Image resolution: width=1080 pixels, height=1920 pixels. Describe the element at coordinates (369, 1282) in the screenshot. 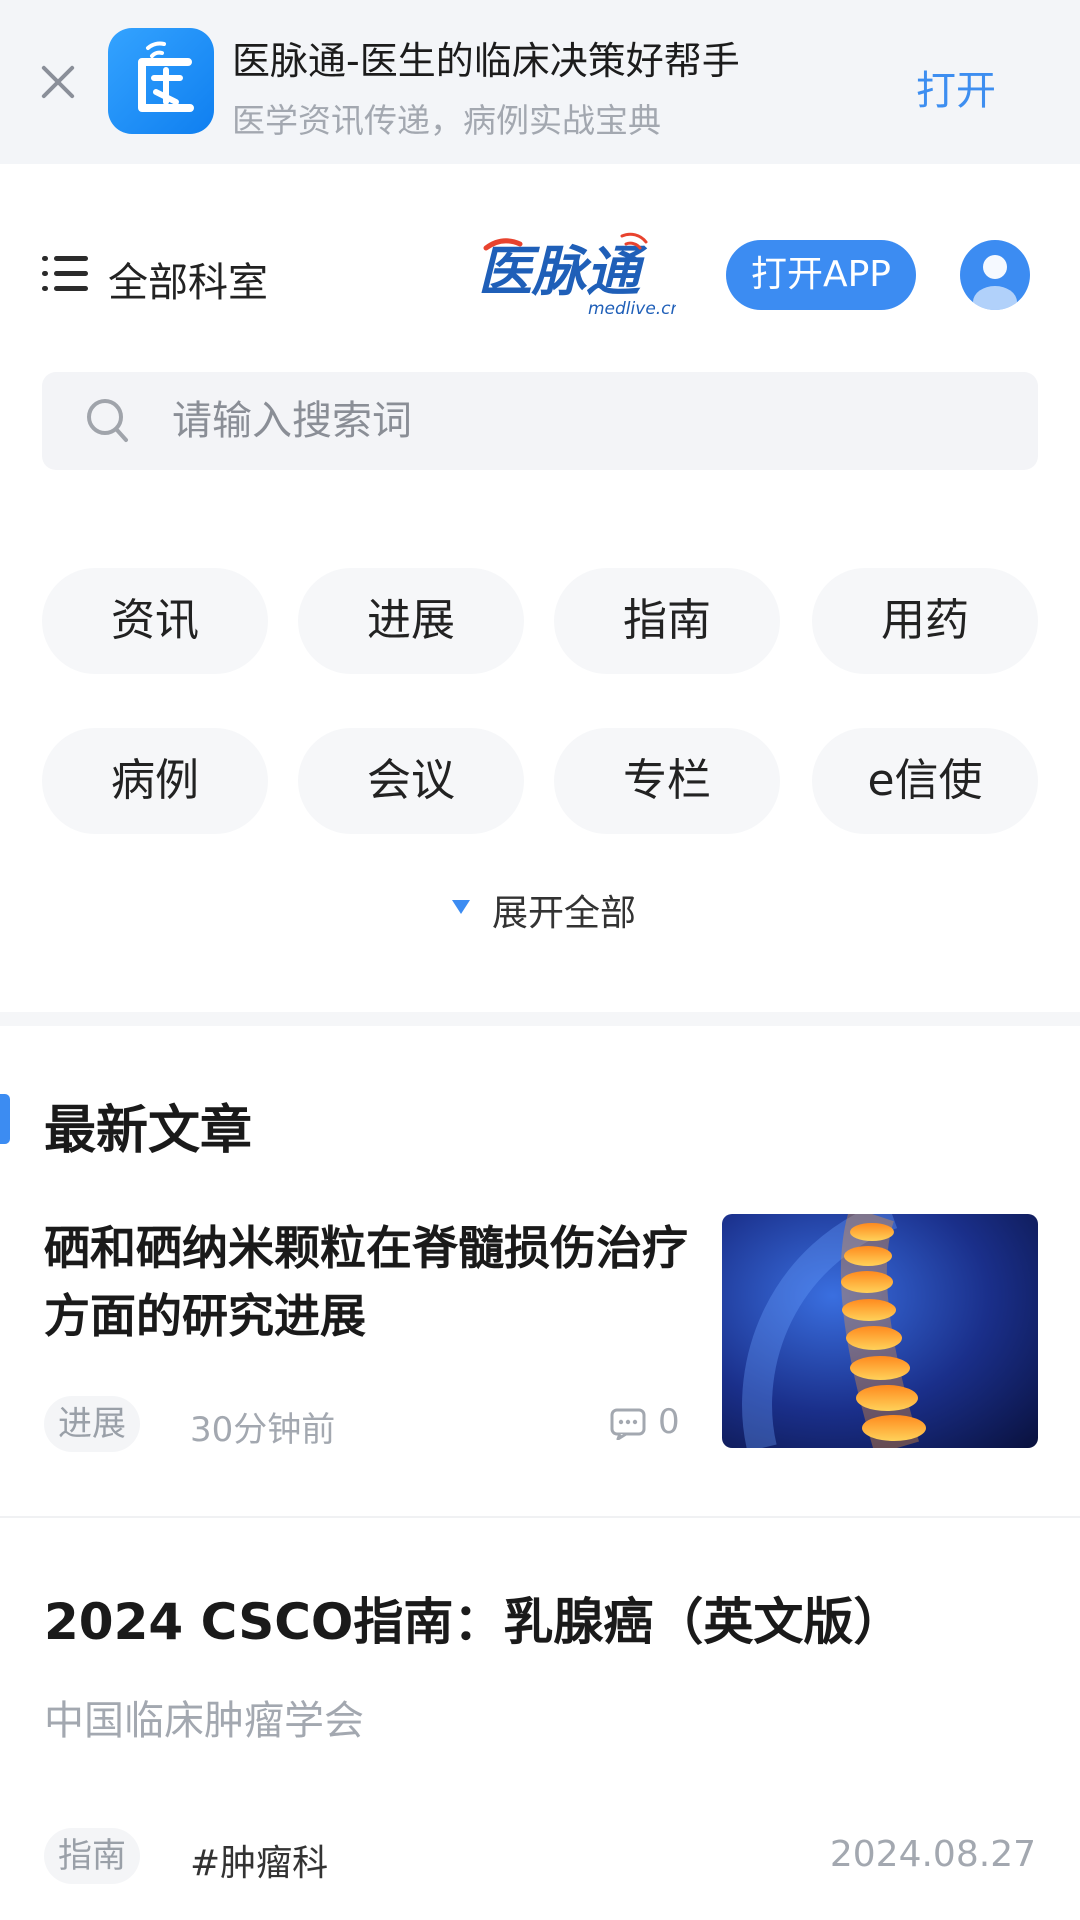

I see `article-title: 硒和硒纳米颗粒在脊髓损伤治疗方面的研究进展` at that location.